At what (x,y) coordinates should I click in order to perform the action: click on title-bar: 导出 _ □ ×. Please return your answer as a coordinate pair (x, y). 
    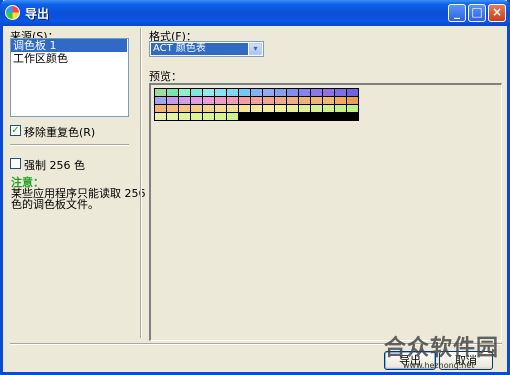
    Looking at the image, I should click on (255, 13).